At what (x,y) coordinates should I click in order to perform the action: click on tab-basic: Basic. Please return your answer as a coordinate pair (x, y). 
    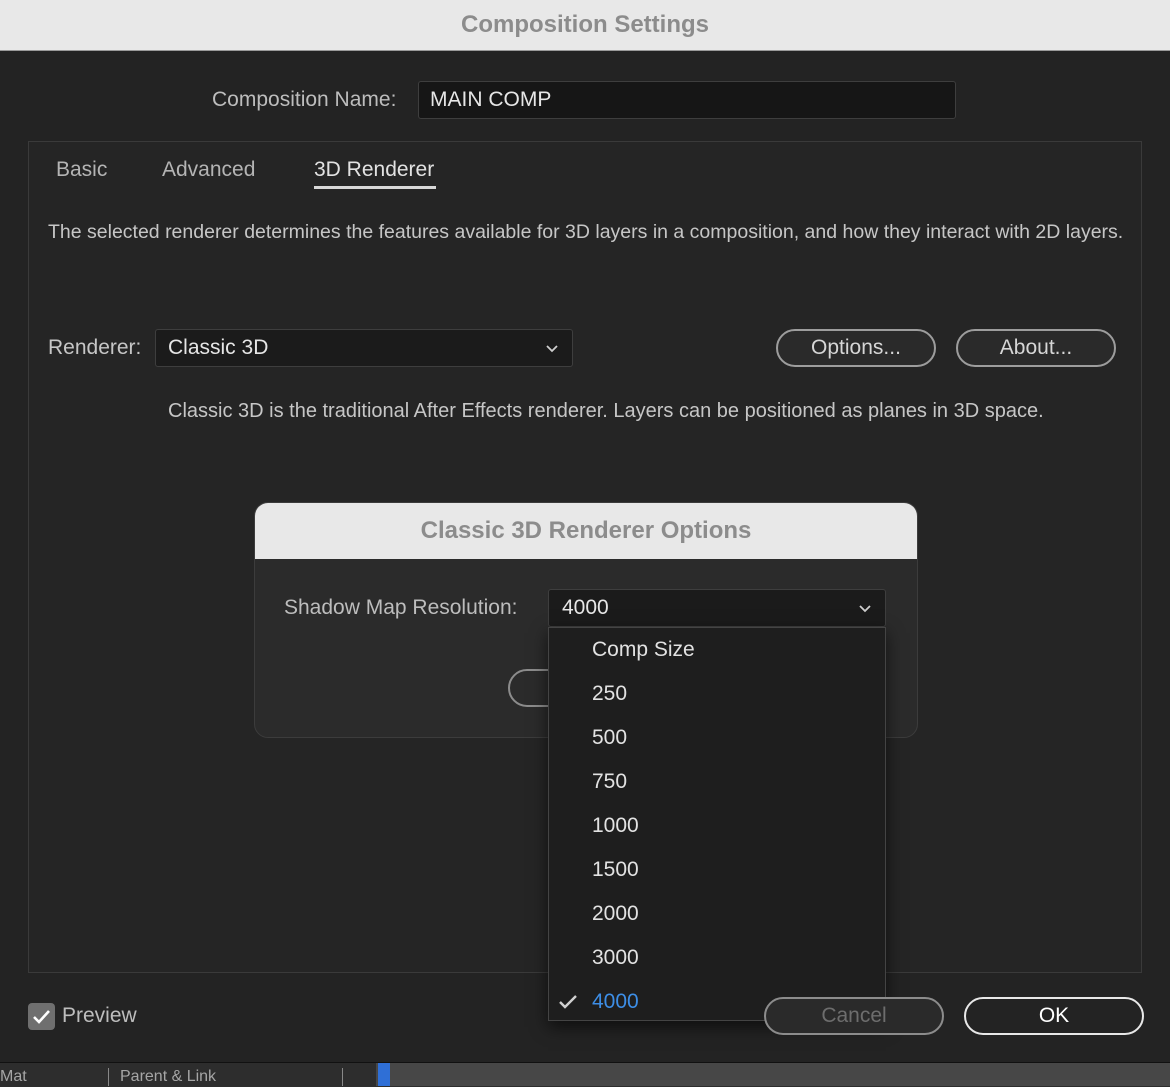
    Looking at the image, I should click on (81, 170).